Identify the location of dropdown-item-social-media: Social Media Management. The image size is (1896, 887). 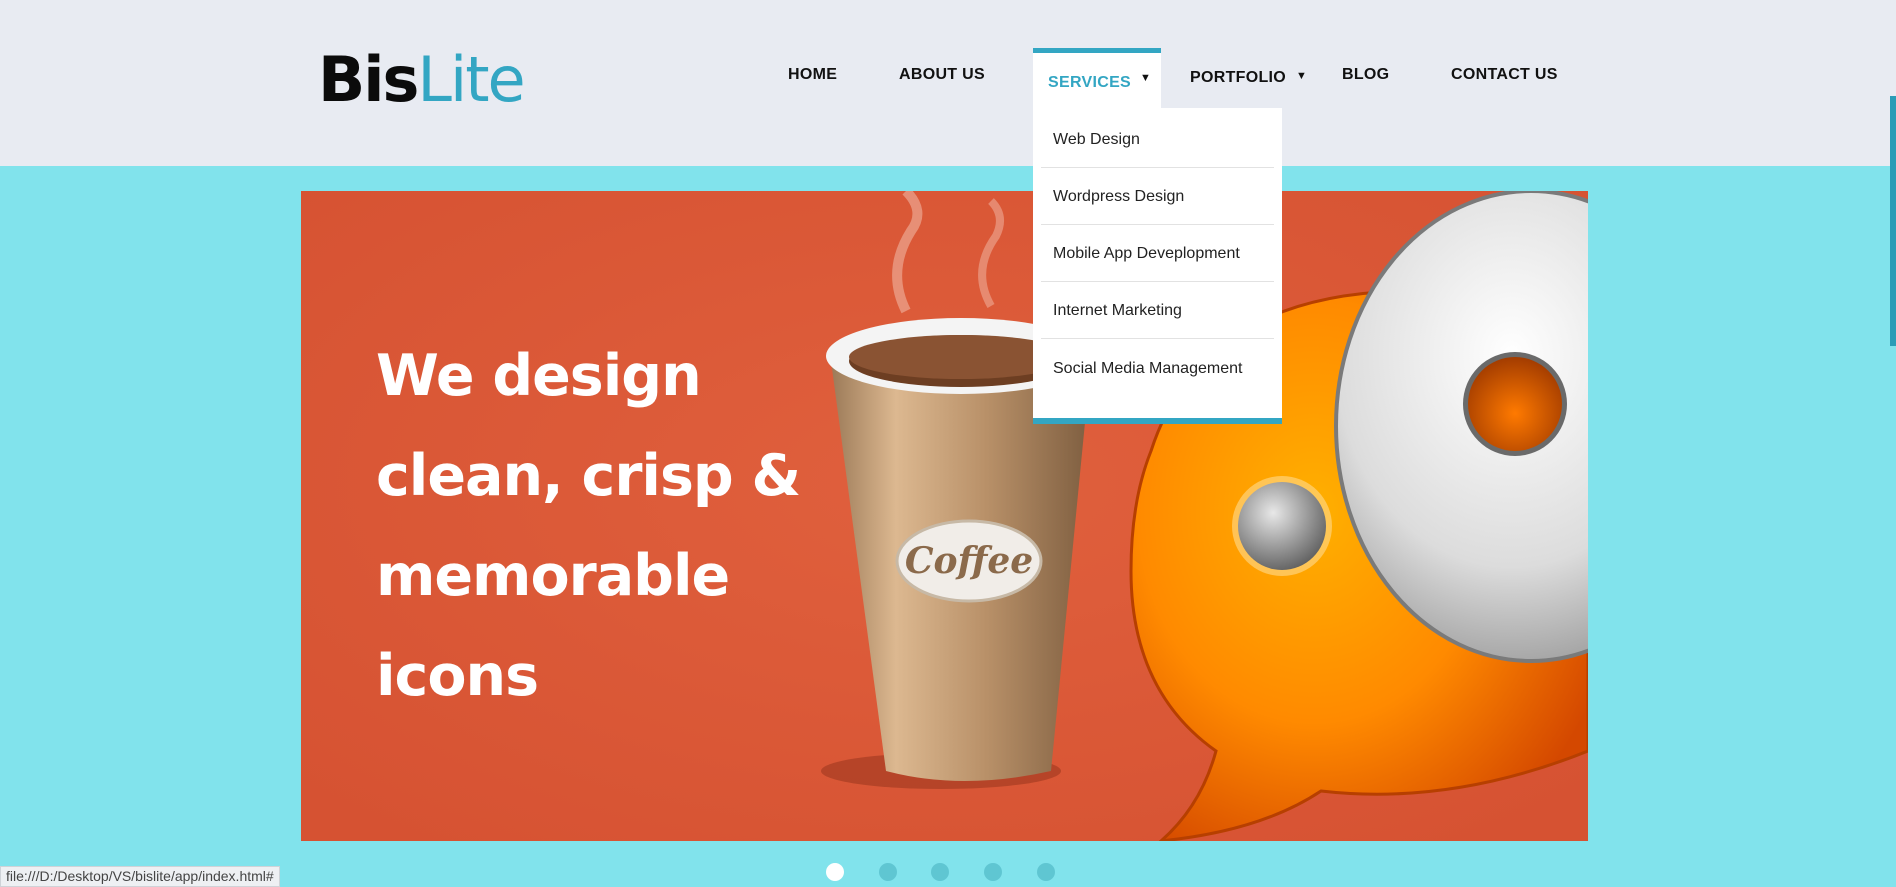
(1157, 368).